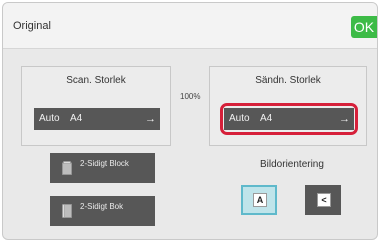 This screenshot has width=379, height=241. I want to click on duplex-bok-icon, so click(67, 211).